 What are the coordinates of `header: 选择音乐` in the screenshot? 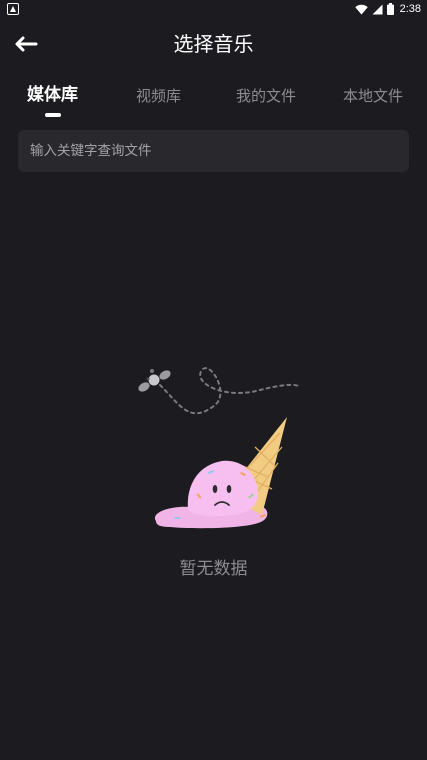 It's located at (213, 44).